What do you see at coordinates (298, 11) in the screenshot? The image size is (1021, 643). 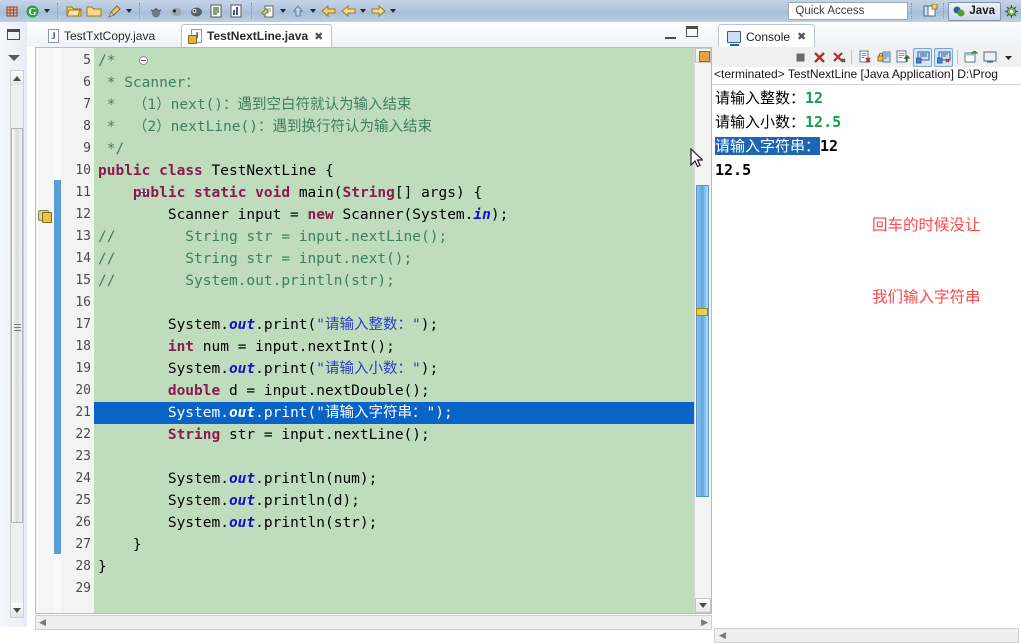 I see `up-arrow-icon` at bounding box center [298, 11].